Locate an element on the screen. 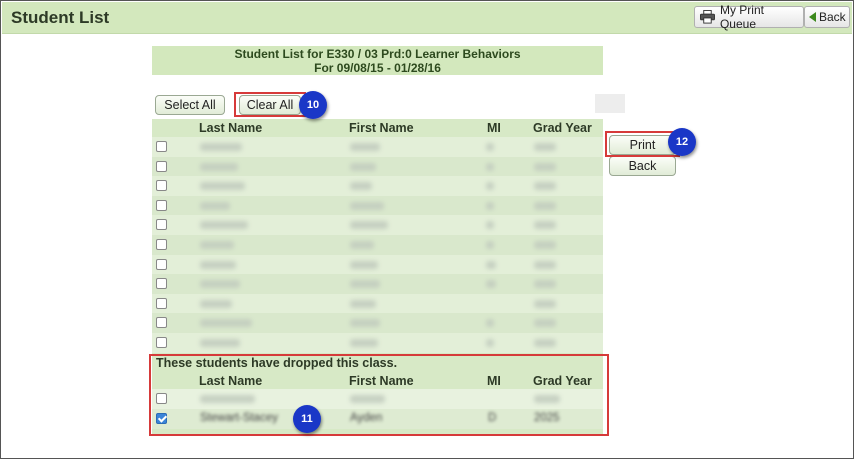 The height and width of the screenshot is (459, 854). dropped-last-name: Stewart-Stacey is located at coordinates (239, 418).